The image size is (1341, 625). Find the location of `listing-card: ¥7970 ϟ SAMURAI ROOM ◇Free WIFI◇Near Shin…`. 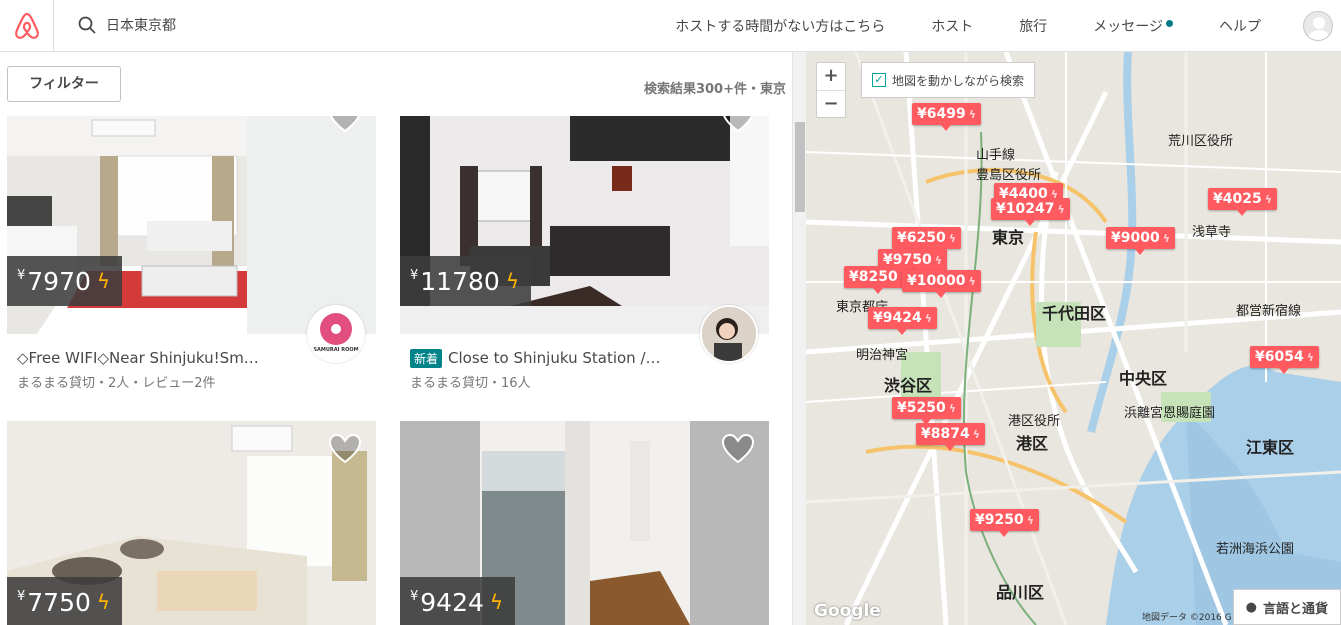

listing-card: ¥7970 ϟ SAMURAI ROOM ◇Free WIFI◇Near Shin… is located at coordinates (191, 261).